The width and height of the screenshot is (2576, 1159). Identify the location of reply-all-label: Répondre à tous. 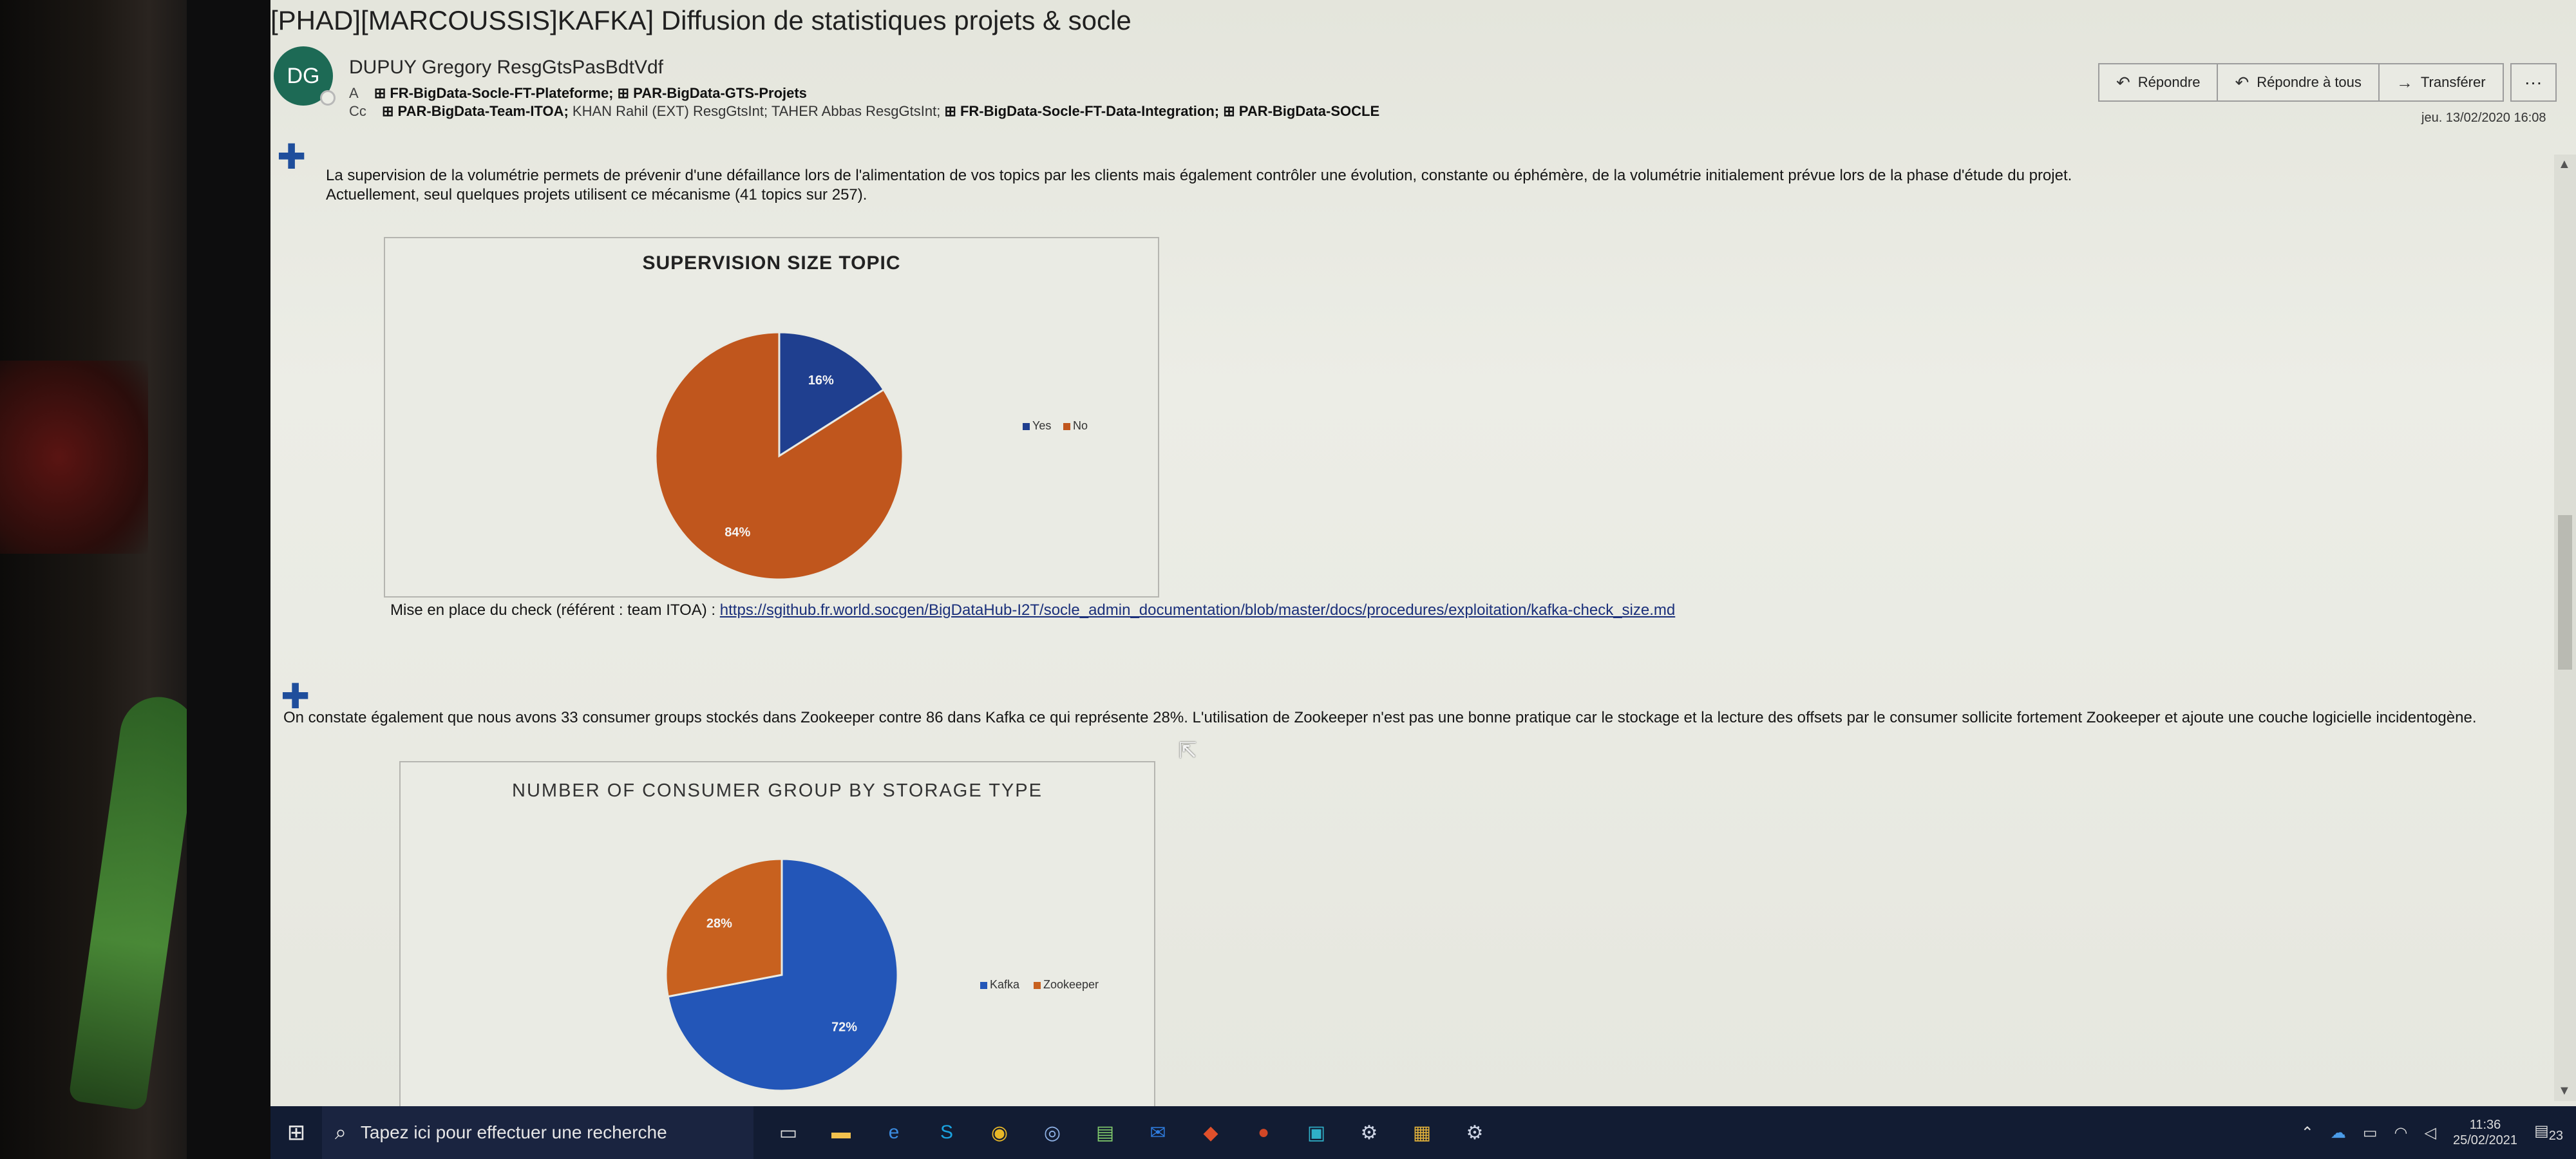
(2309, 82).